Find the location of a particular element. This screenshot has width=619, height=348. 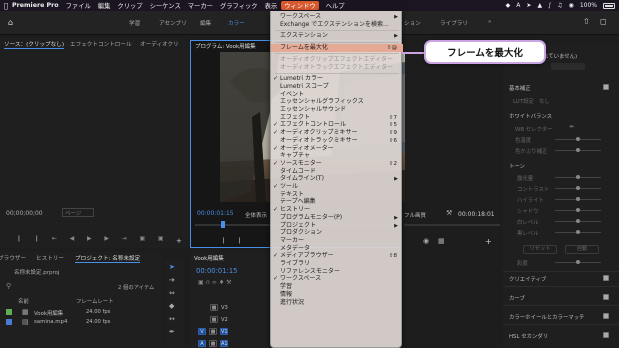

app-name-menu: Premiere Pro is located at coordinates (35, 5).